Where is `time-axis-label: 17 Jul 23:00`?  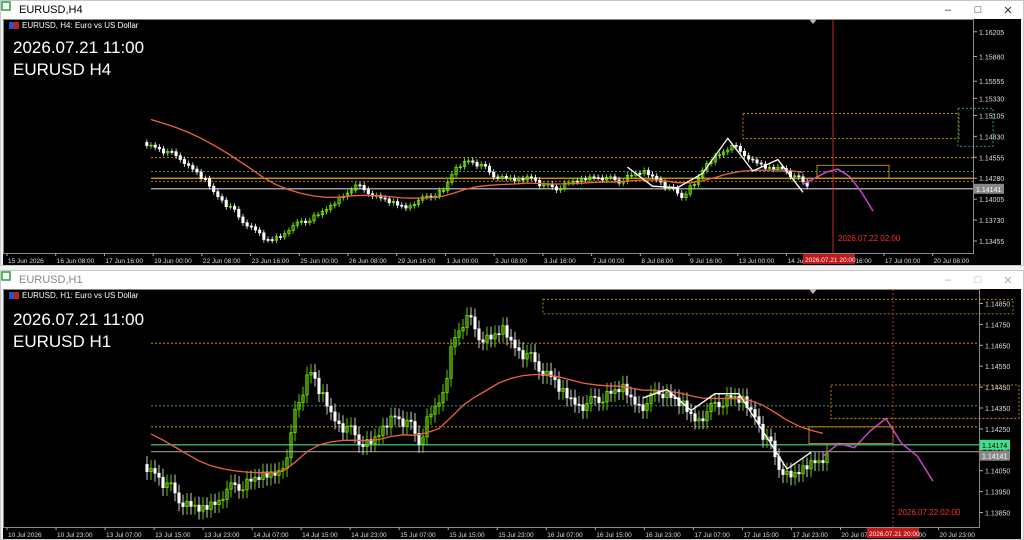
time-axis-label: 17 Jul 23:00 is located at coordinates (810, 535).